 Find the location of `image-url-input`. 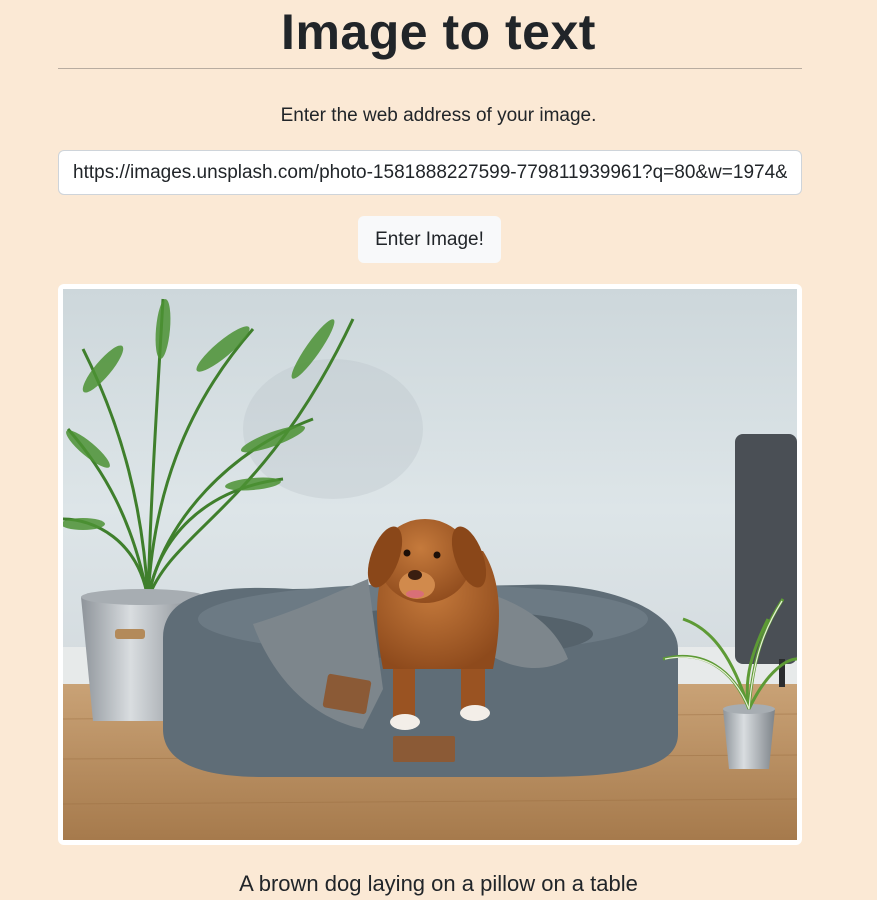

image-url-input is located at coordinates (430, 172).